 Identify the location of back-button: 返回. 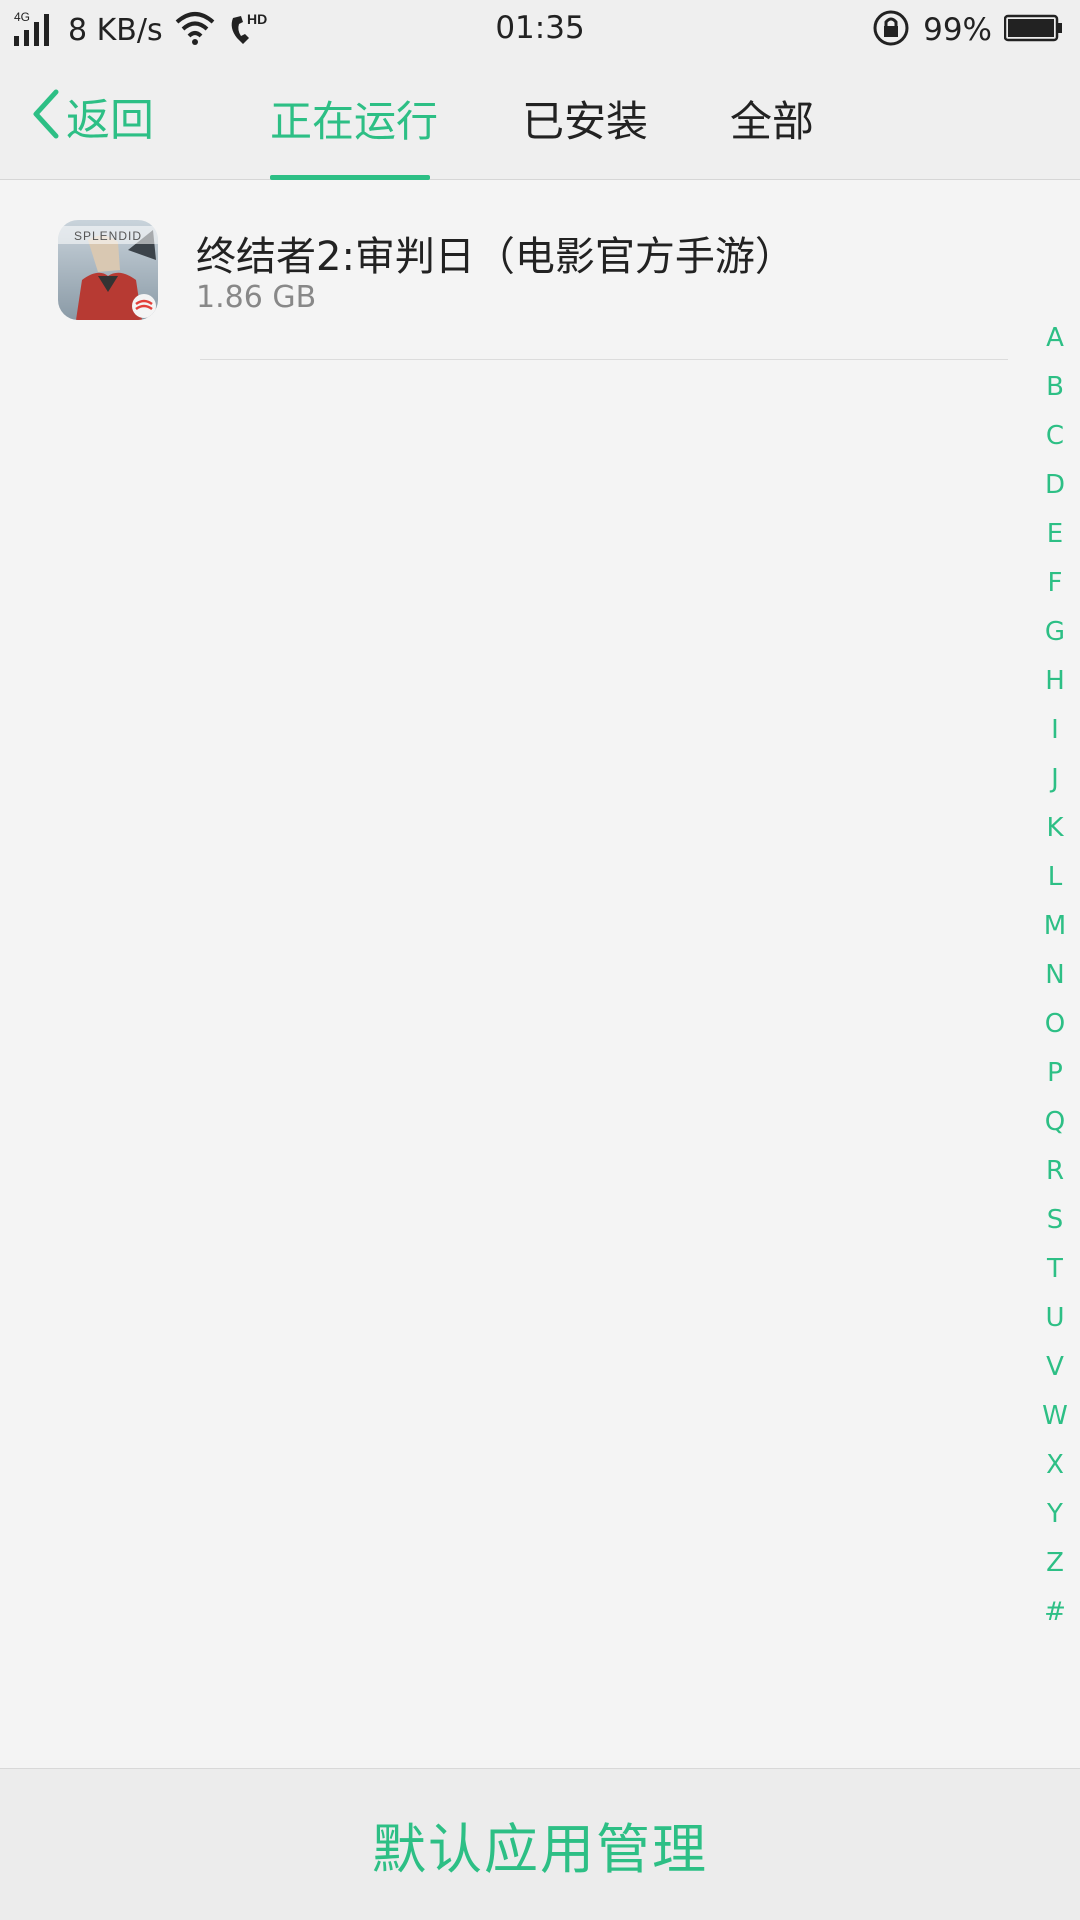
(92, 116).